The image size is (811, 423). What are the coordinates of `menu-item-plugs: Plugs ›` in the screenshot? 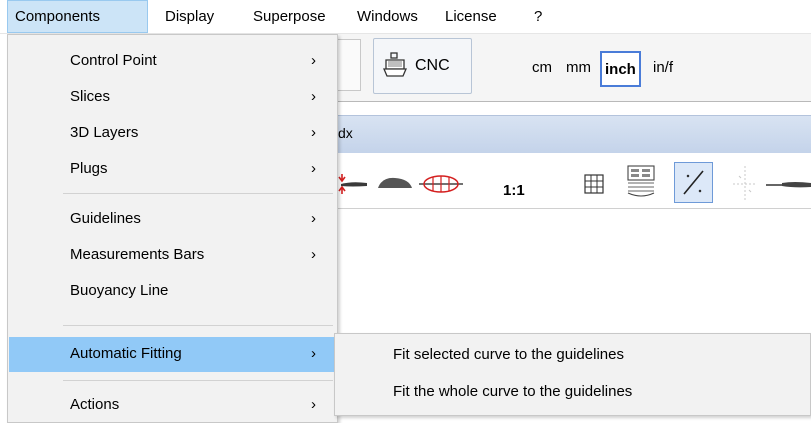 It's located at (172, 169).